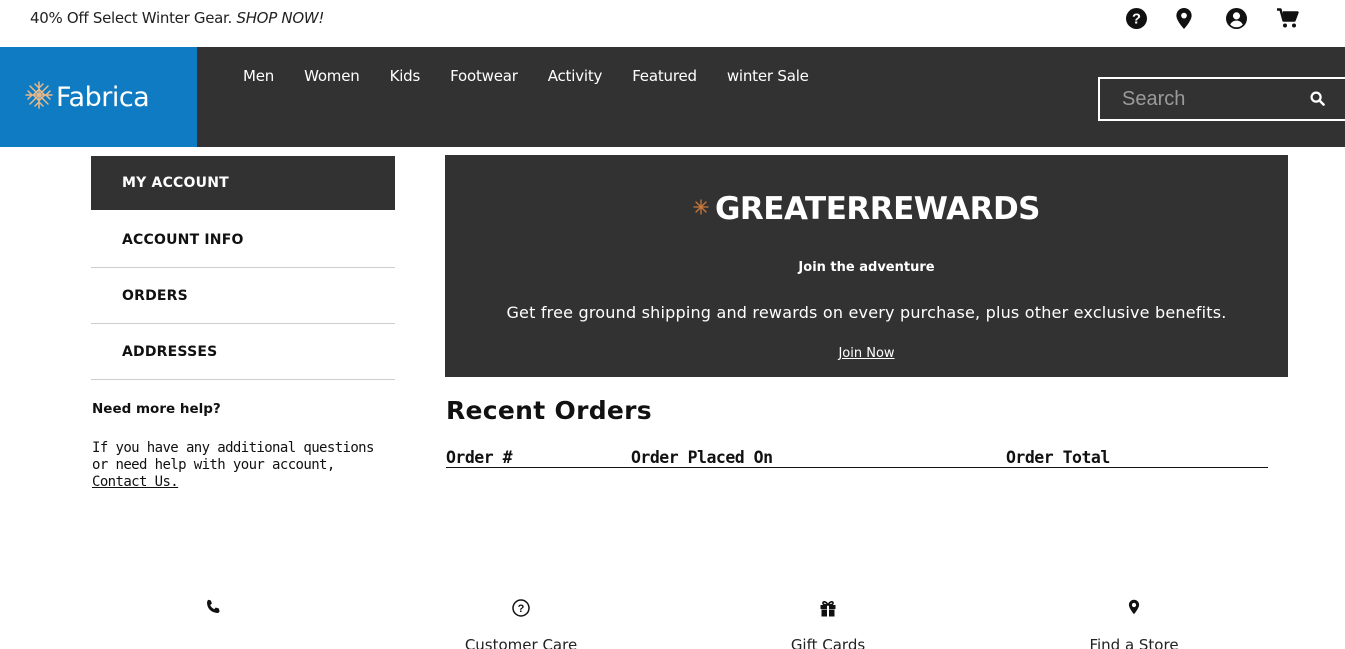 The width and height of the screenshot is (1345, 649). I want to click on promo-bar: 40% Off Select Winter Gear. SHOP NOW! ?, so click(672, 23).